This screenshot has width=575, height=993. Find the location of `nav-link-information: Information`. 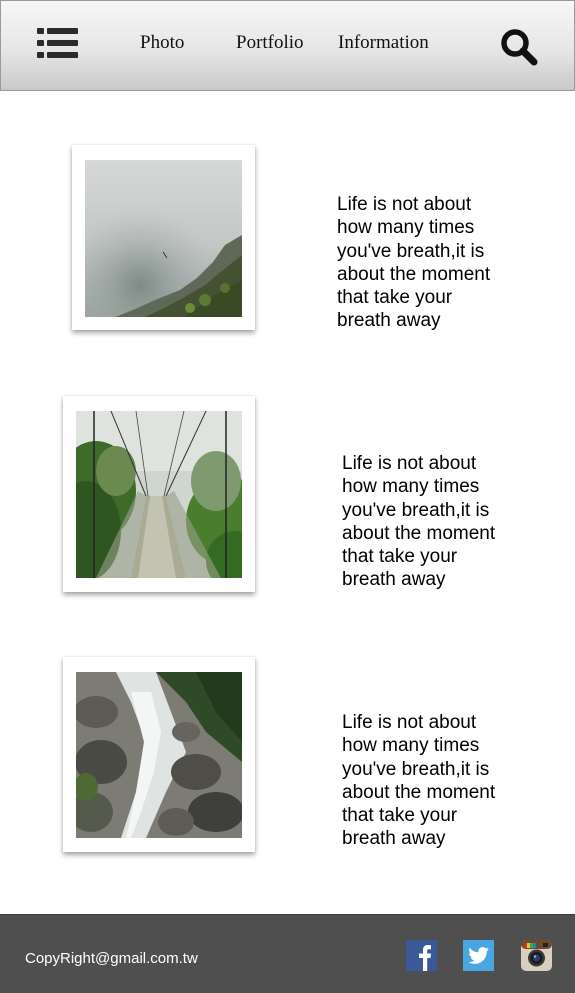

nav-link-information: Information is located at coordinates (383, 43).